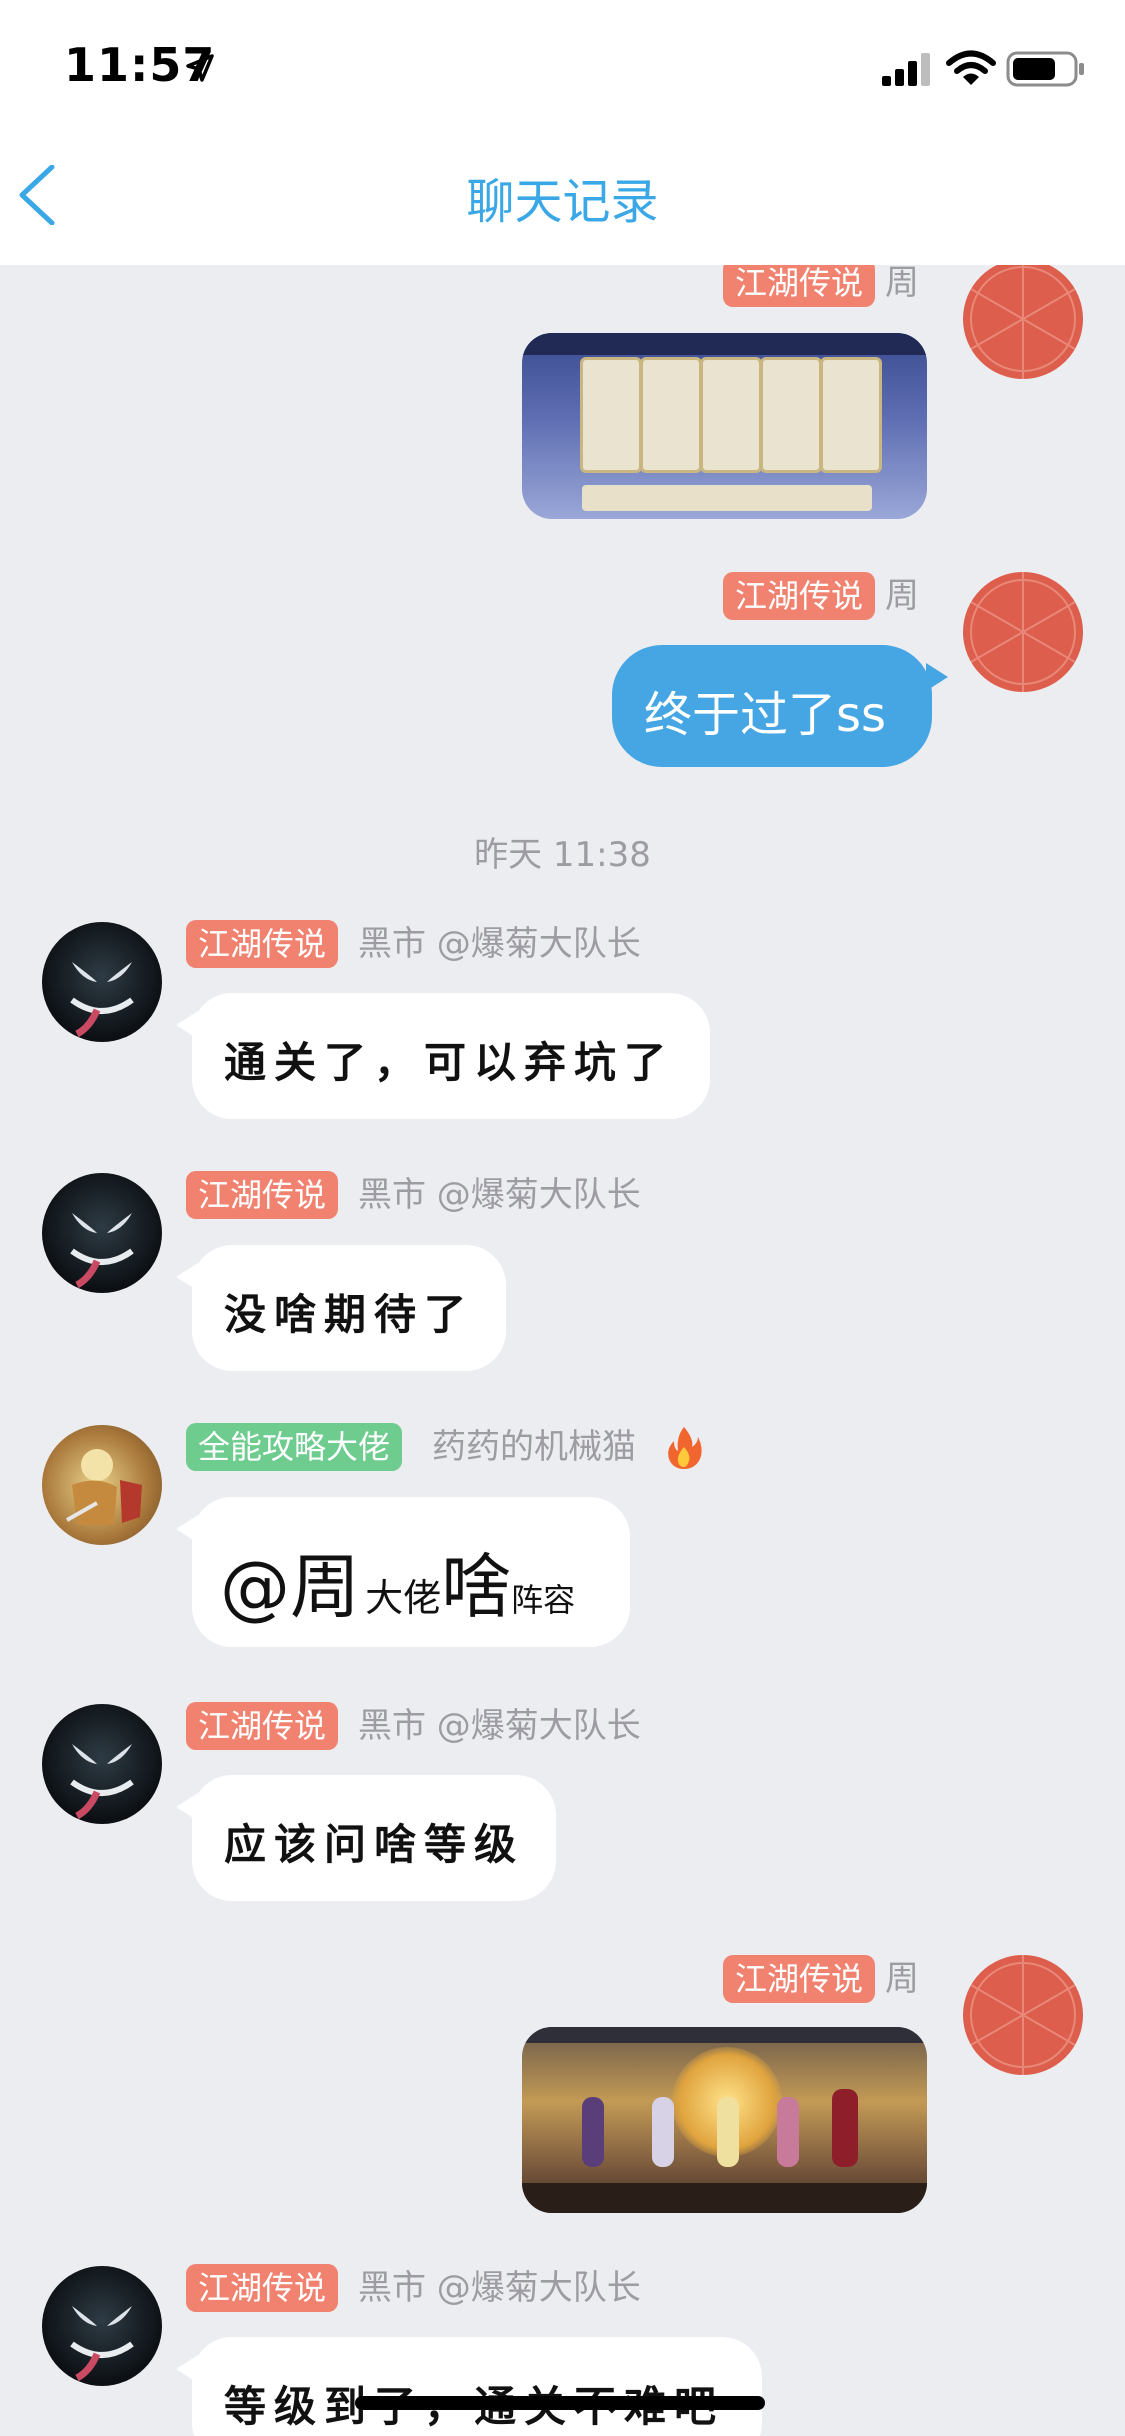  I want to click on message-text: 通关了，可以弃坑了, so click(449, 1062).